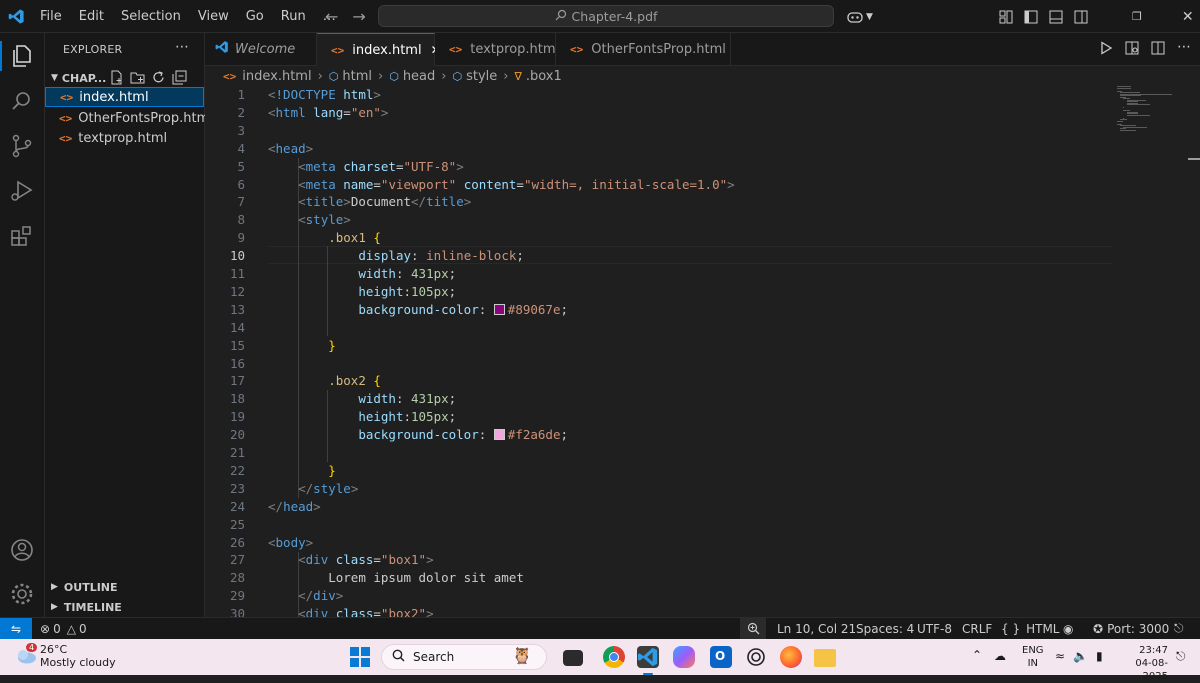 The height and width of the screenshot is (683, 1200). Describe the element at coordinates (22, 101) in the screenshot. I see `search-icon` at that location.